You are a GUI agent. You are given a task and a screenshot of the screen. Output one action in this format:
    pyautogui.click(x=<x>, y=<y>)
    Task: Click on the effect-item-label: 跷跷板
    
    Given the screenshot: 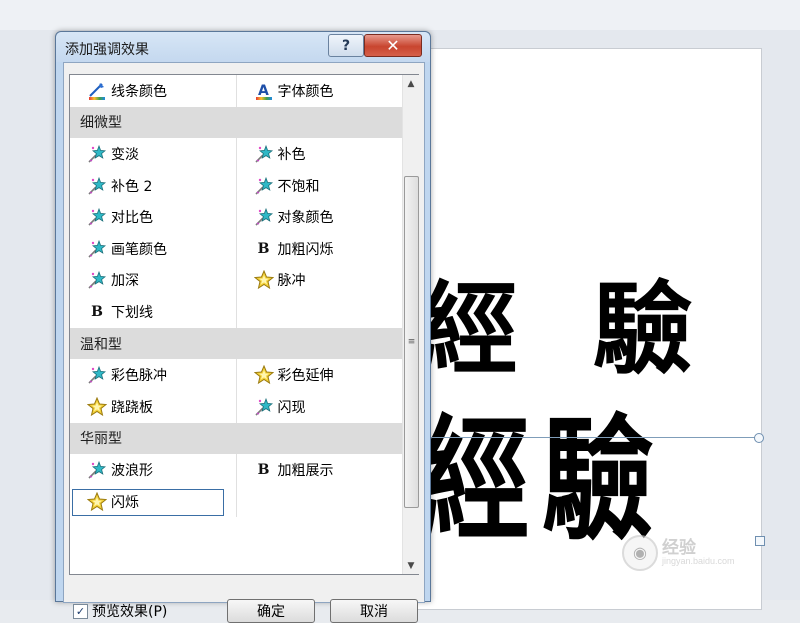 What is the action you would take?
    pyautogui.click(x=132, y=407)
    